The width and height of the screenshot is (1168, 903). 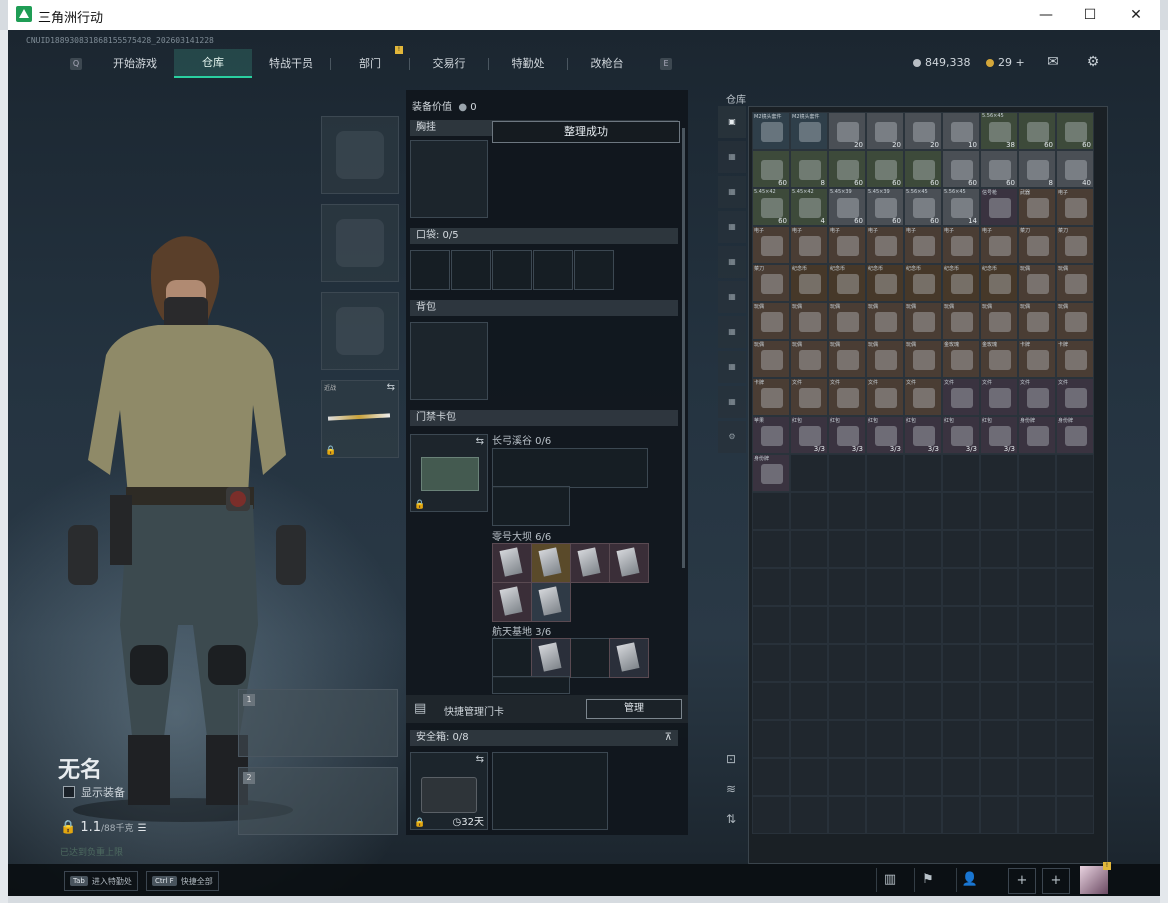 What do you see at coordinates (370, 61) in the screenshot?
I see `tab-department: 部门!` at bounding box center [370, 61].